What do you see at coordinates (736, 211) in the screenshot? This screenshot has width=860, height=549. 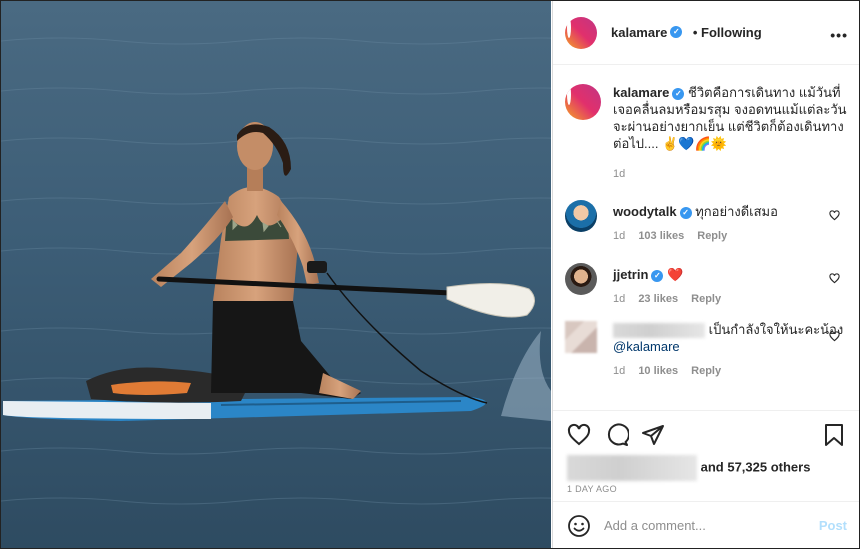 I see `comment-text: ทุกอย่างดีเสมอ` at bounding box center [736, 211].